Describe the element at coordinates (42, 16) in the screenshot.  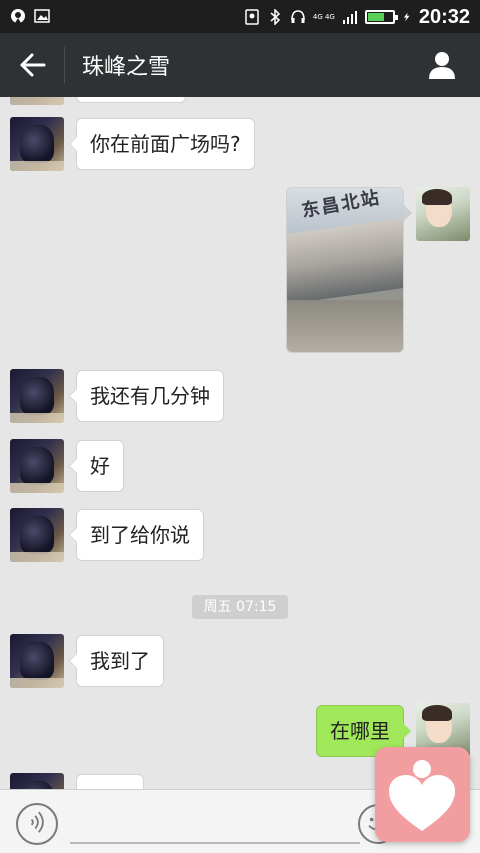
I see `image-notification-icon` at that location.